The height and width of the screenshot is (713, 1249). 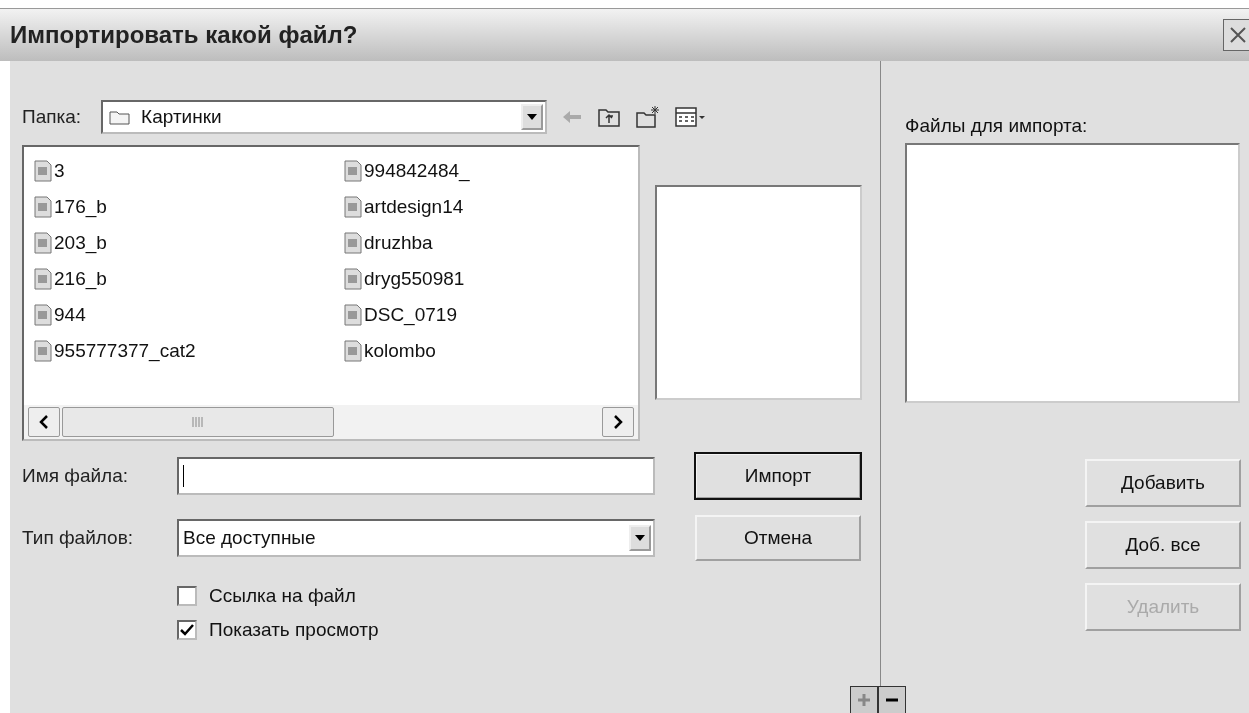 What do you see at coordinates (997, 126) in the screenshot?
I see `import-list-label: Файлы для импорта:` at bounding box center [997, 126].